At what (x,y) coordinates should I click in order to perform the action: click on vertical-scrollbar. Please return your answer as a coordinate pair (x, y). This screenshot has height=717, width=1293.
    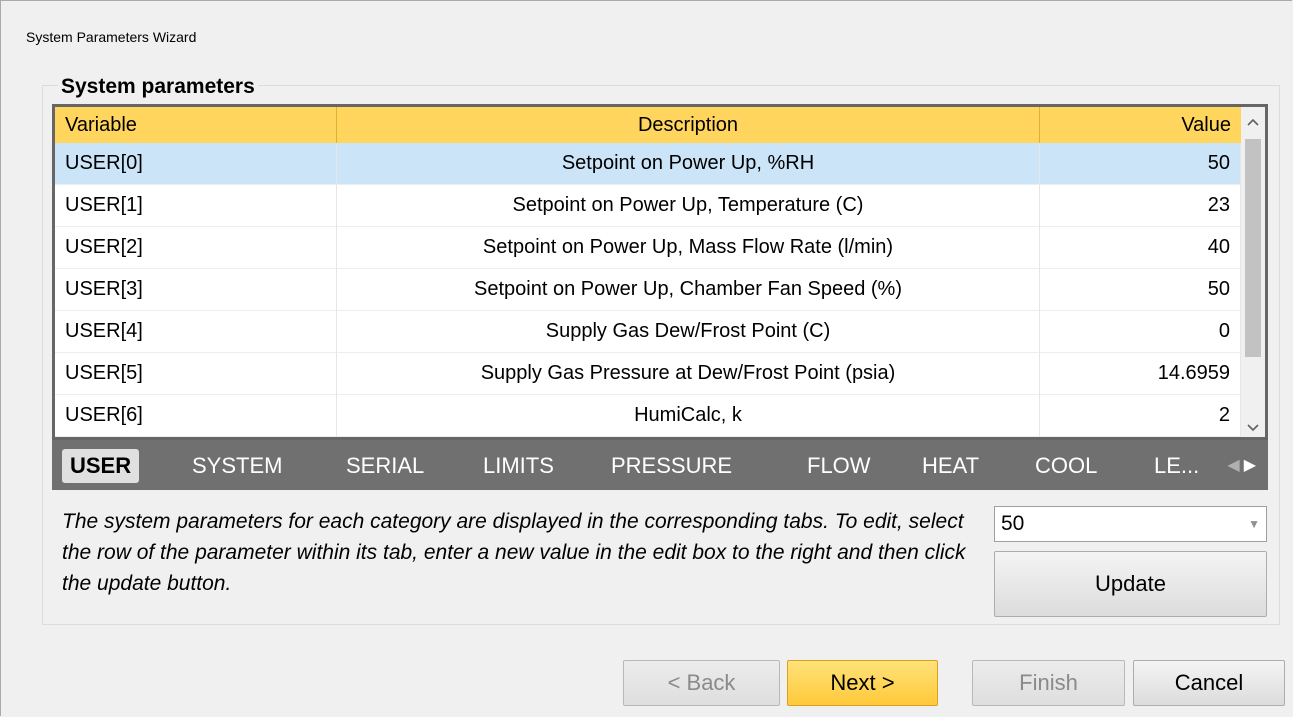
    Looking at the image, I should click on (1253, 272).